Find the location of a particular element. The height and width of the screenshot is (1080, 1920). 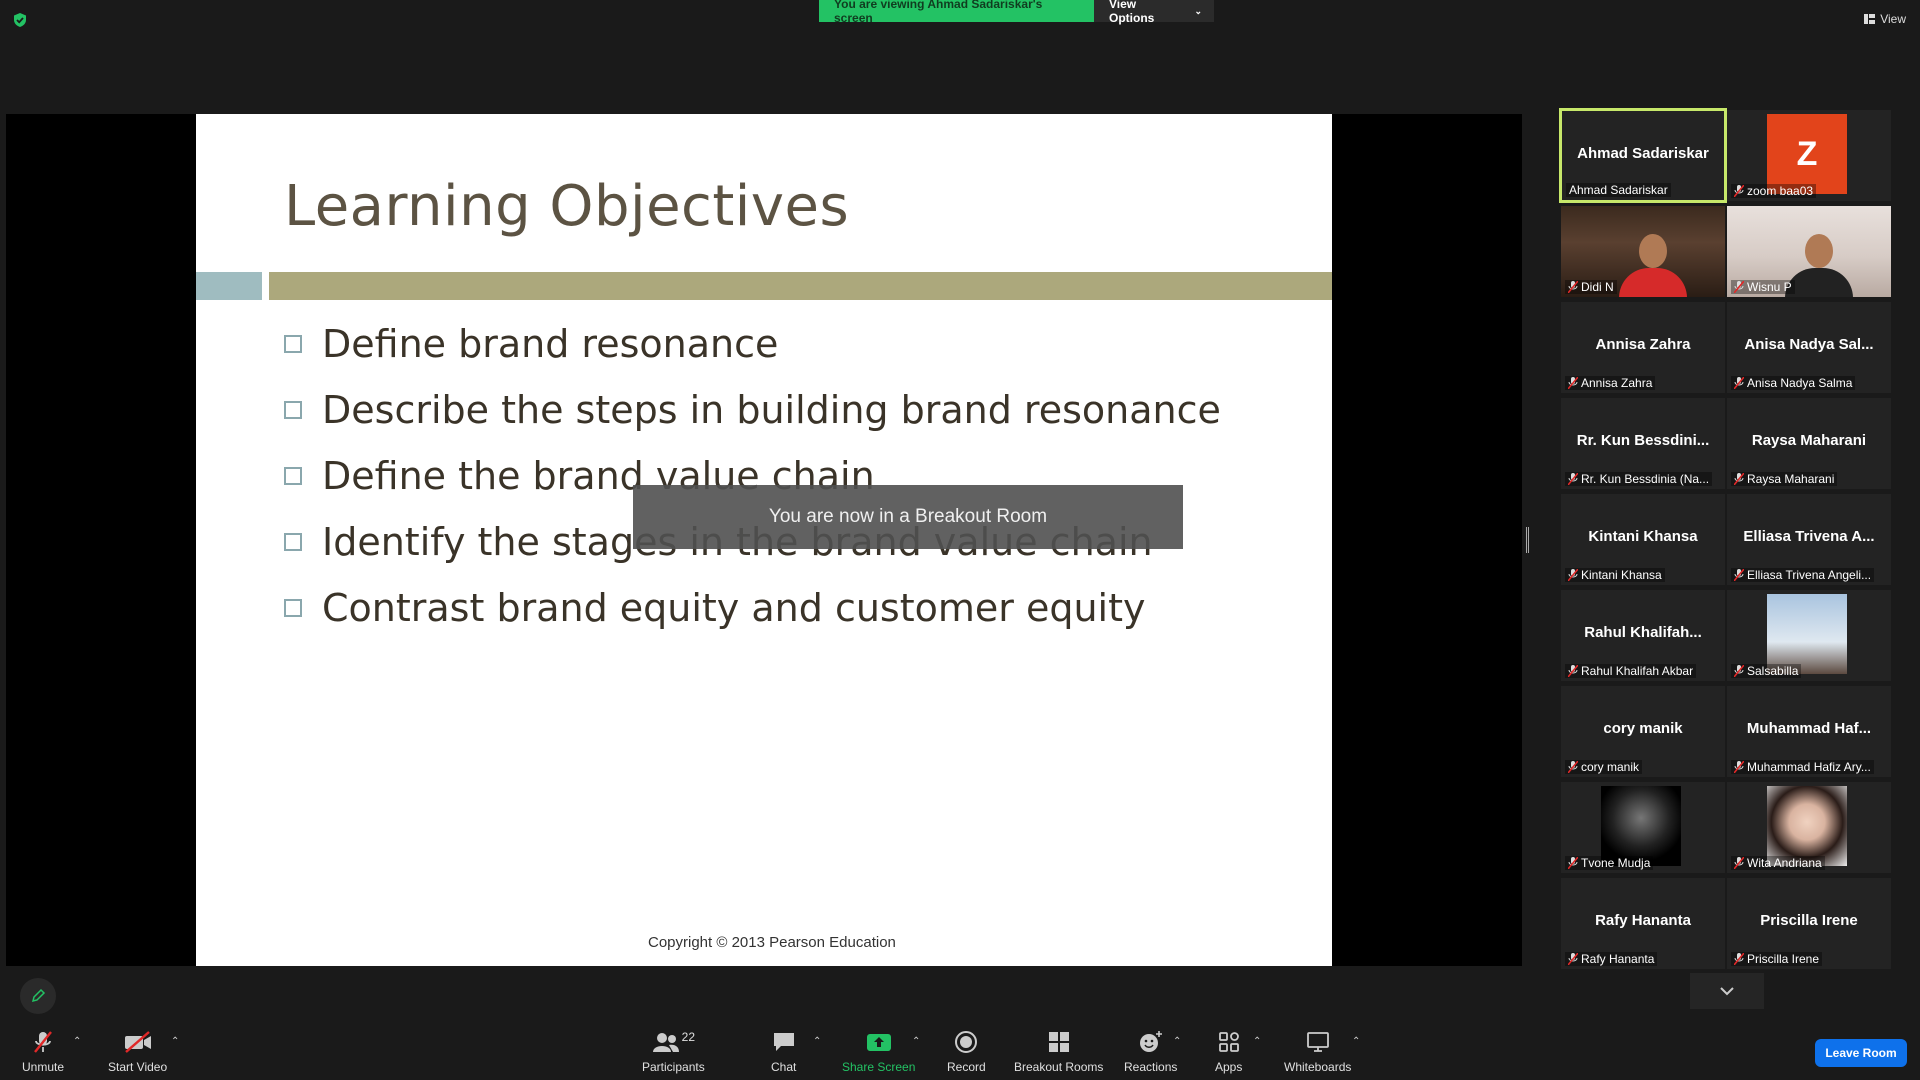

participant-tile: Kintani Khansa Kintani Khansa is located at coordinates (1643, 539).